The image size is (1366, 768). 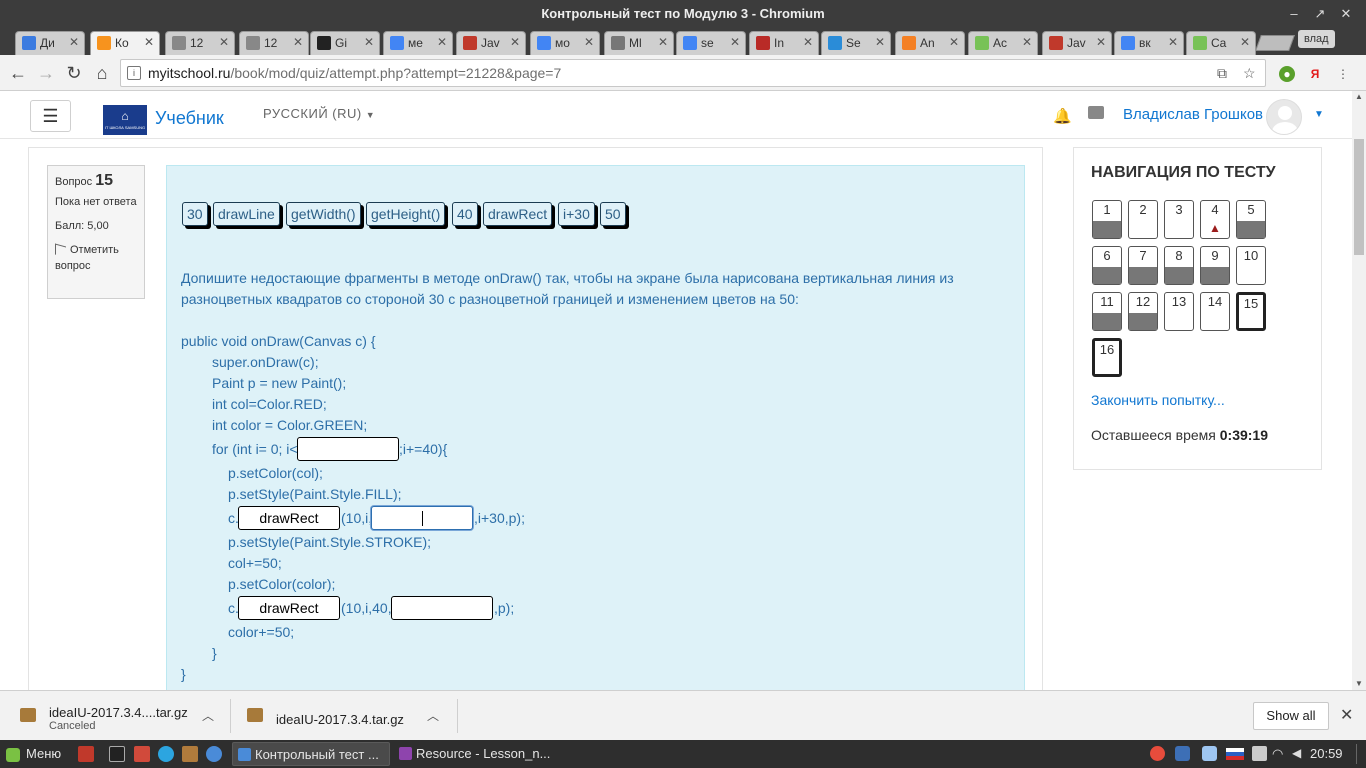 What do you see at coordinates (323, 214) in the screenshot?
I see `drag-item-getwidth: getWidth()` at bounding box center [323, 214].